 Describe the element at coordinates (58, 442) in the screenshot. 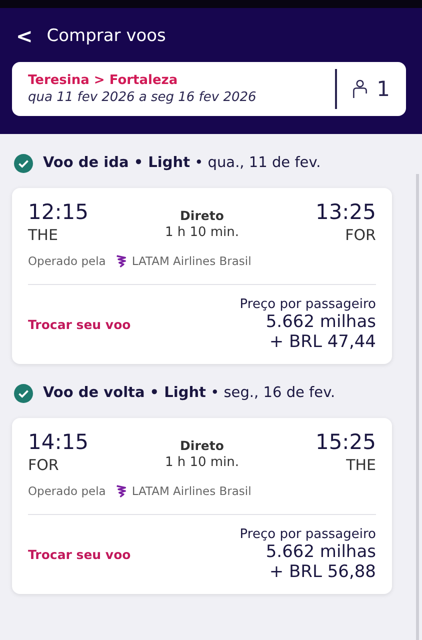

I see `departure-time: 14:15` at that location.